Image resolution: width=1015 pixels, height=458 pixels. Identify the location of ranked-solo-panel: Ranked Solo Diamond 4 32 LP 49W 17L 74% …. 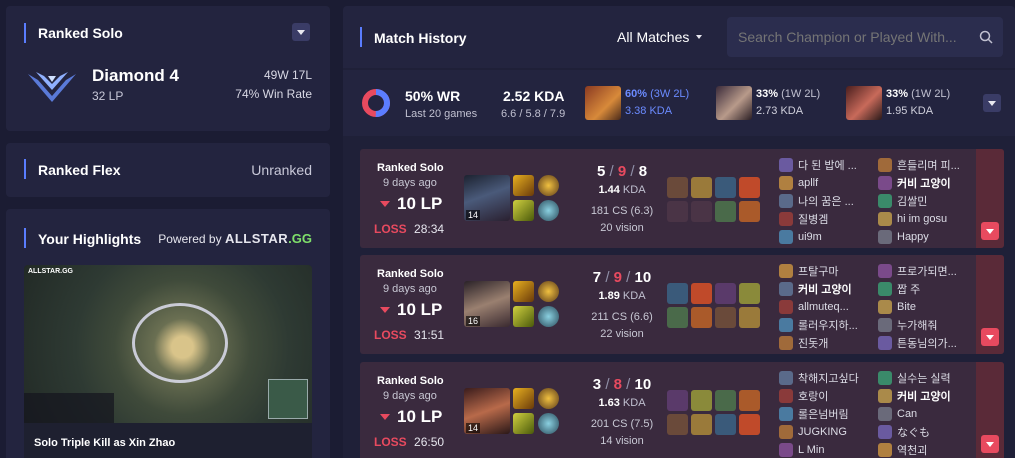
(168, 68).